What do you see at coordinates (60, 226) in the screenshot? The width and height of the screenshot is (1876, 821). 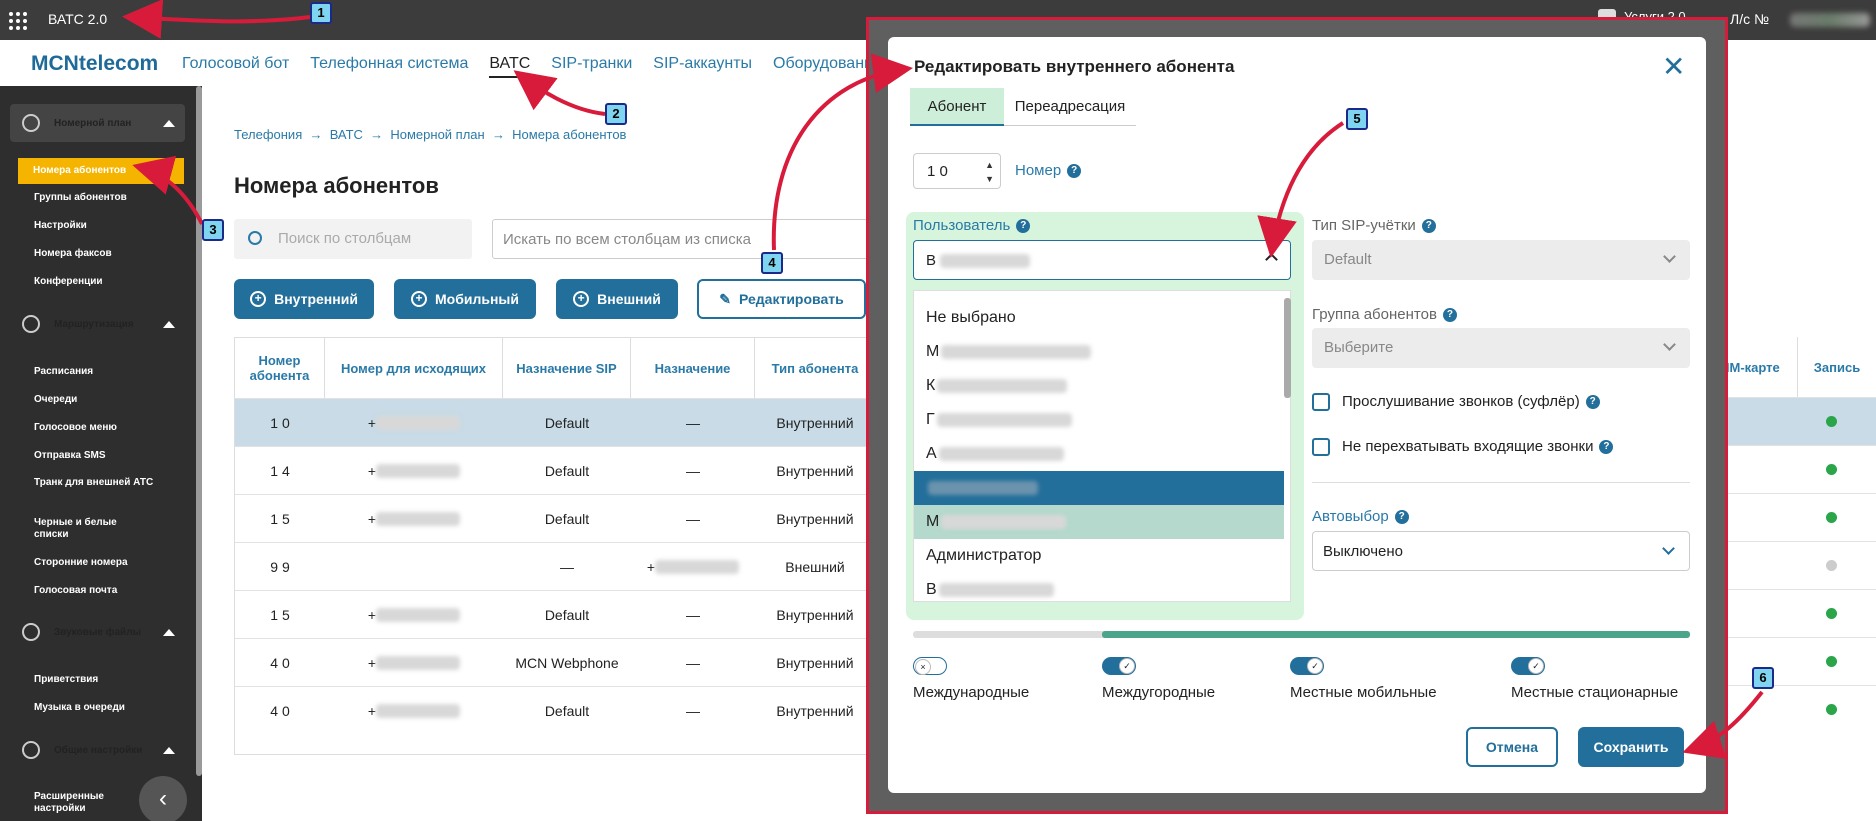 I see `sidebar-item-settings: Настройки` at bounding box center [60, 226].